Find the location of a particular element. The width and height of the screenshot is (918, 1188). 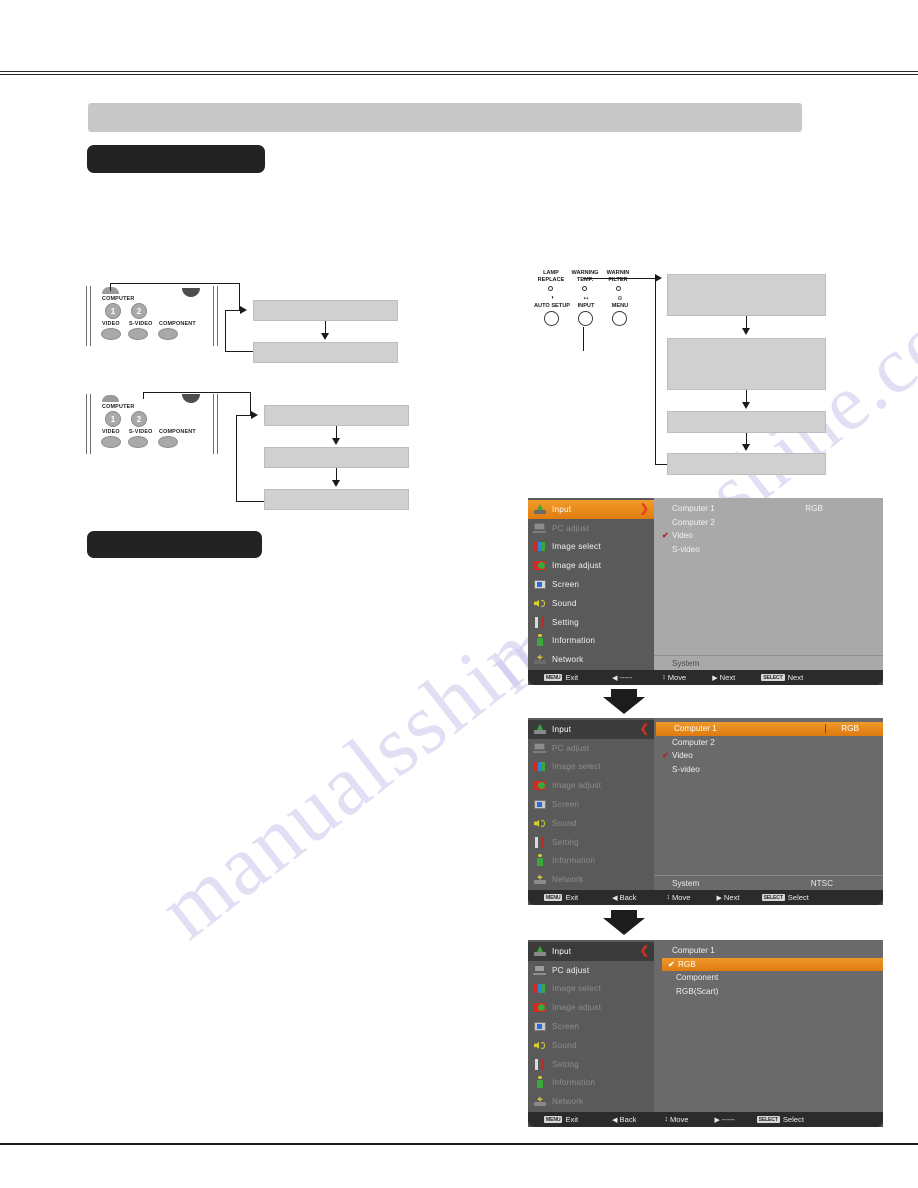

osd-options-panel: Computer 1 ✔ RGB Component RGB(Scart) is located at coordinates (768, 1026).